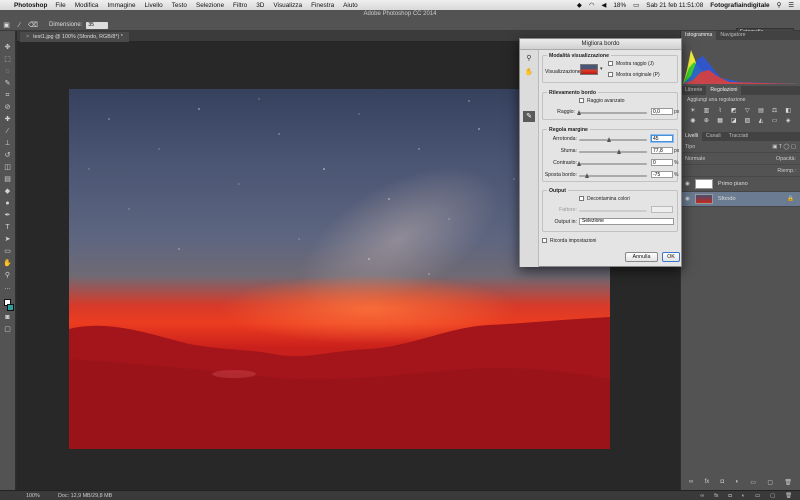 The width and height of the screenshot is (800, 500). What do you see at coordinates (612, 163) in the screenshot?
I see `contrast-slider` at bounding box center [612, 163].